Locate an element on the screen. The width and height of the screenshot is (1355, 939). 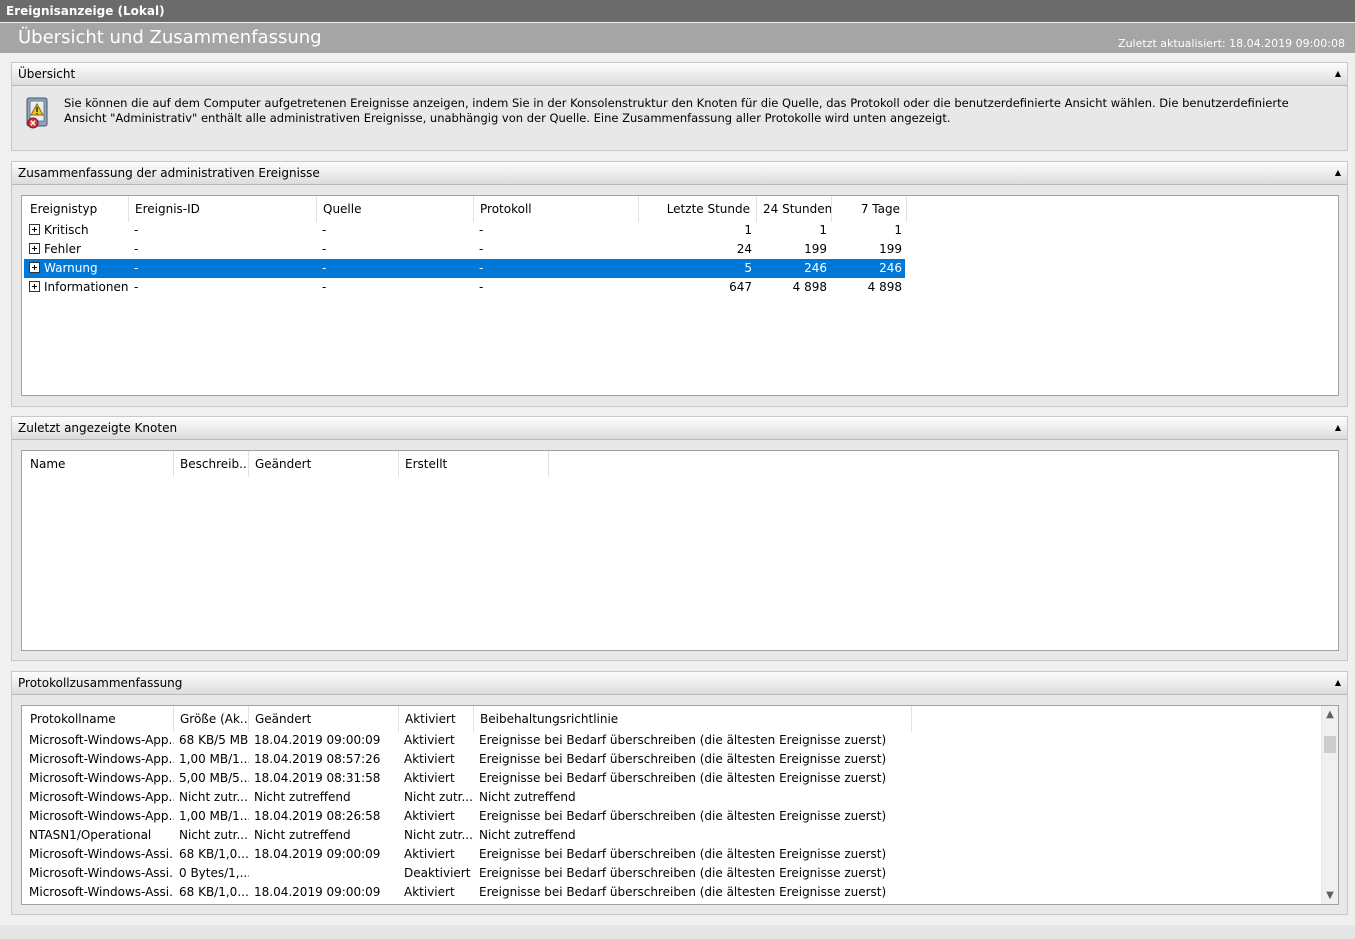
column-header: Protokollname is located at coordinates (99, 719).